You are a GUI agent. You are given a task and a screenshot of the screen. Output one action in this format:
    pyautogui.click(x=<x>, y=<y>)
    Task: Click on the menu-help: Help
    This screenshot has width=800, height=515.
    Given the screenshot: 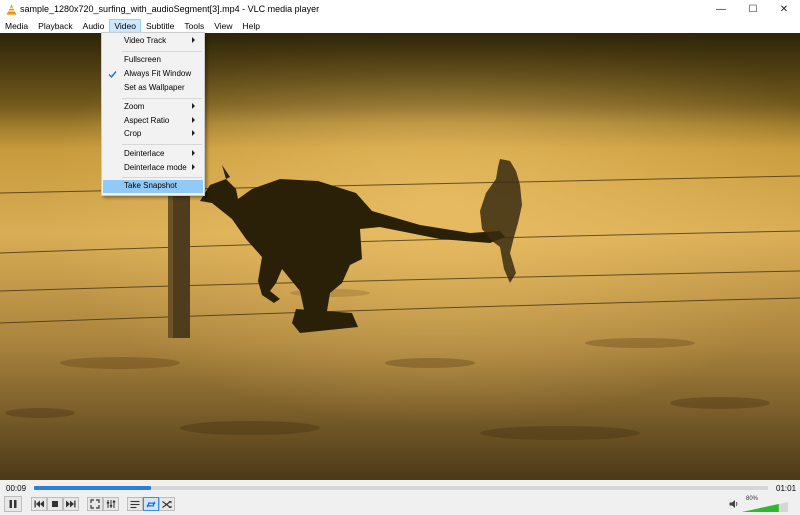 What is the action you would take?
    pyautogui.click(x=250, y=26)
    